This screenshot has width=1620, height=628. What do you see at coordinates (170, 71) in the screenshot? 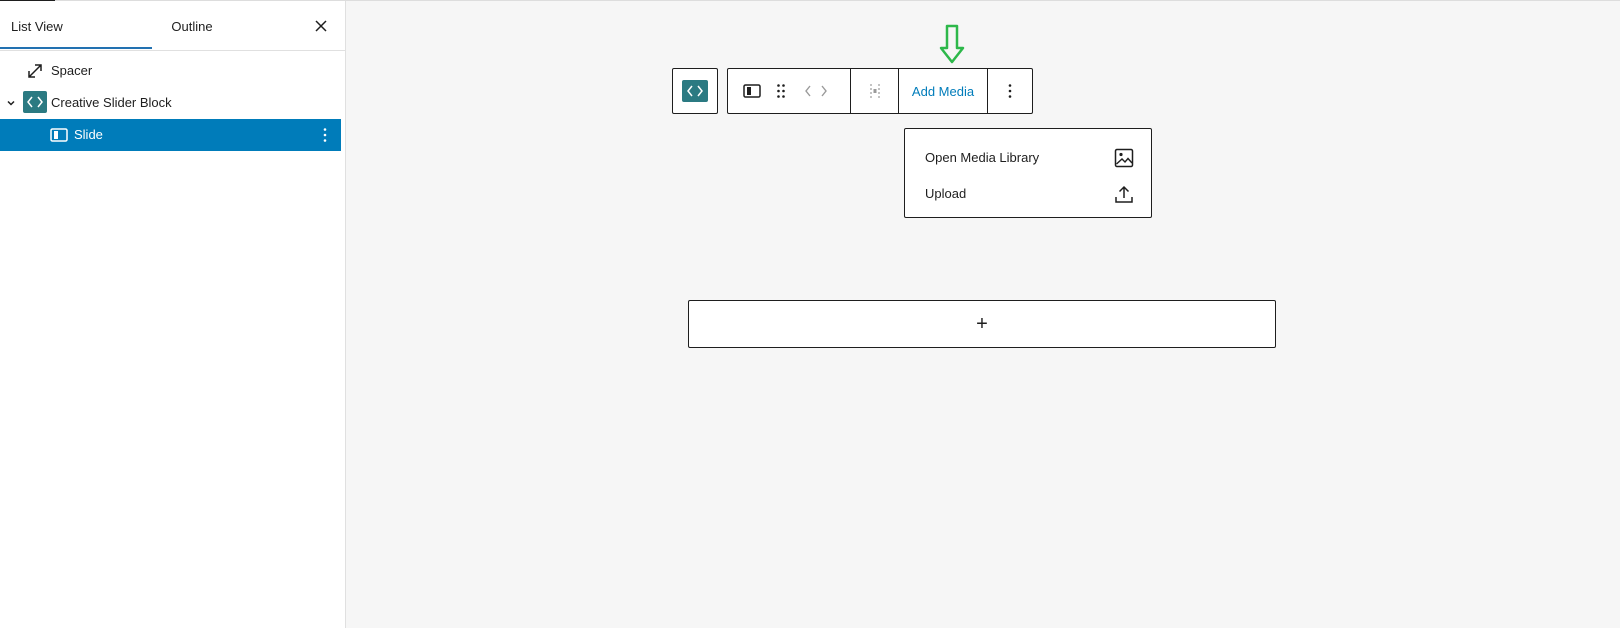
I see `list-item-spacer: Spacer` at bounding box center [170, 71].